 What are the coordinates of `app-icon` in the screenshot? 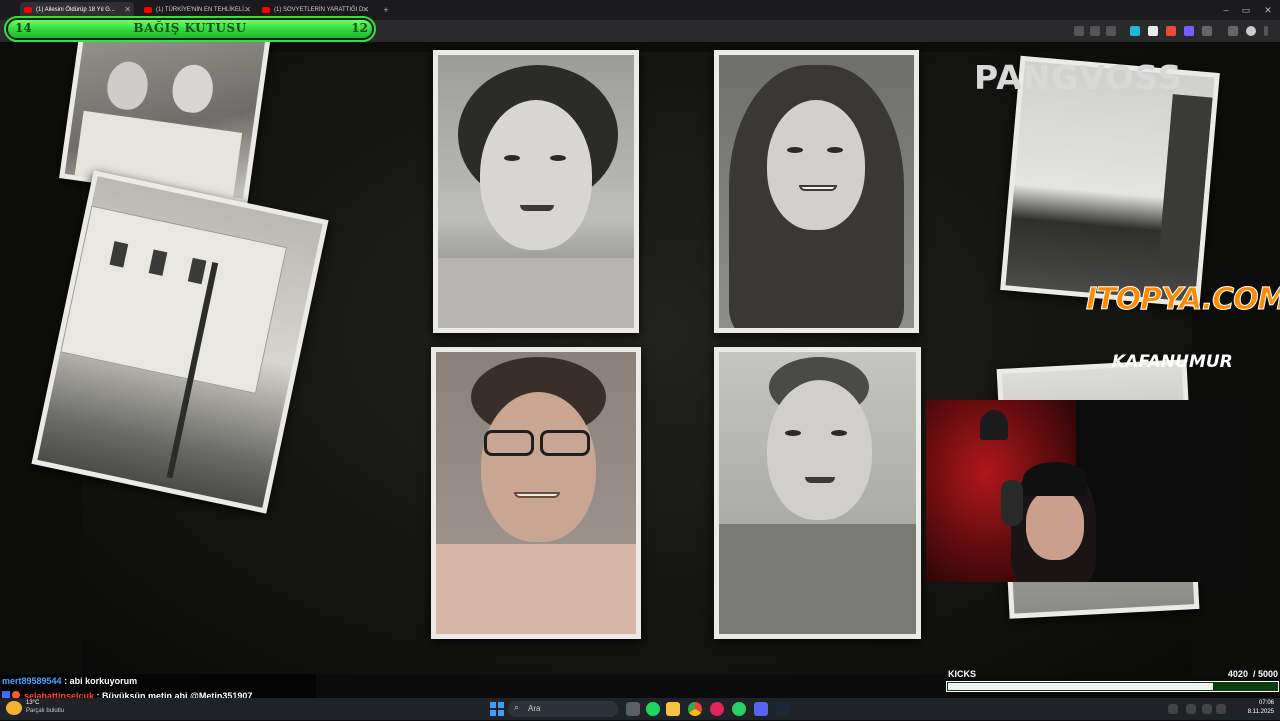 It's located at (717, 709).